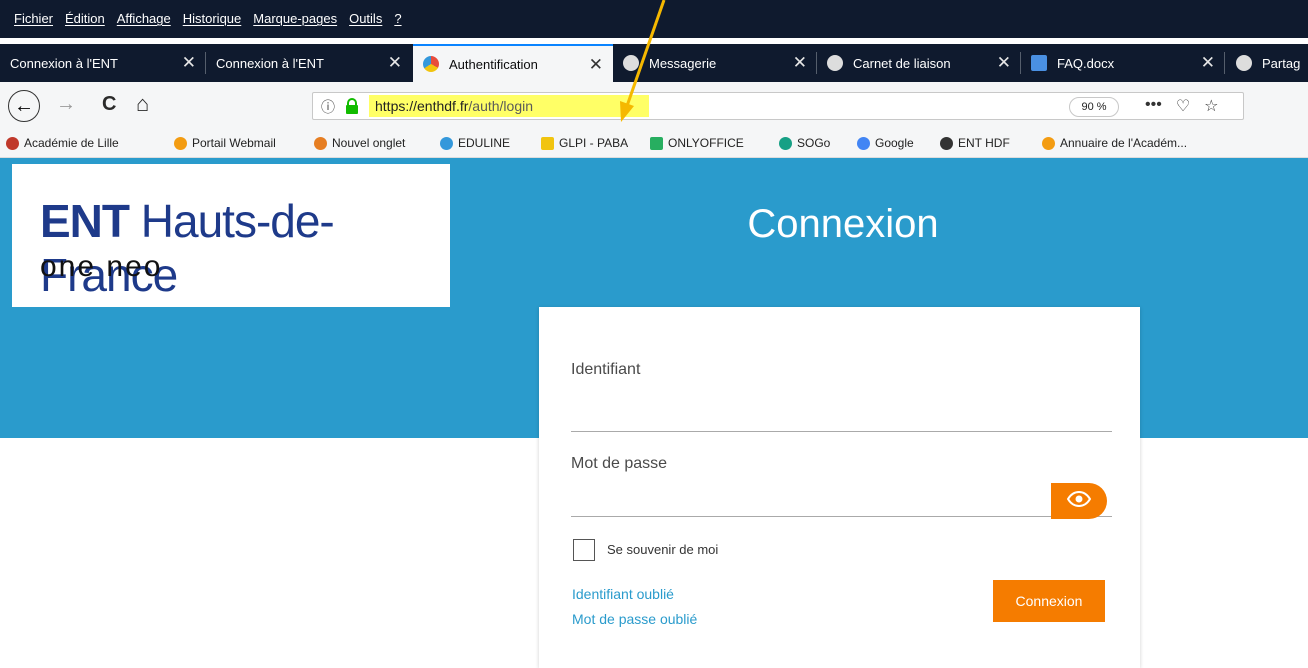  I want to click on password-label: Mot de passe, so click(619, 463).